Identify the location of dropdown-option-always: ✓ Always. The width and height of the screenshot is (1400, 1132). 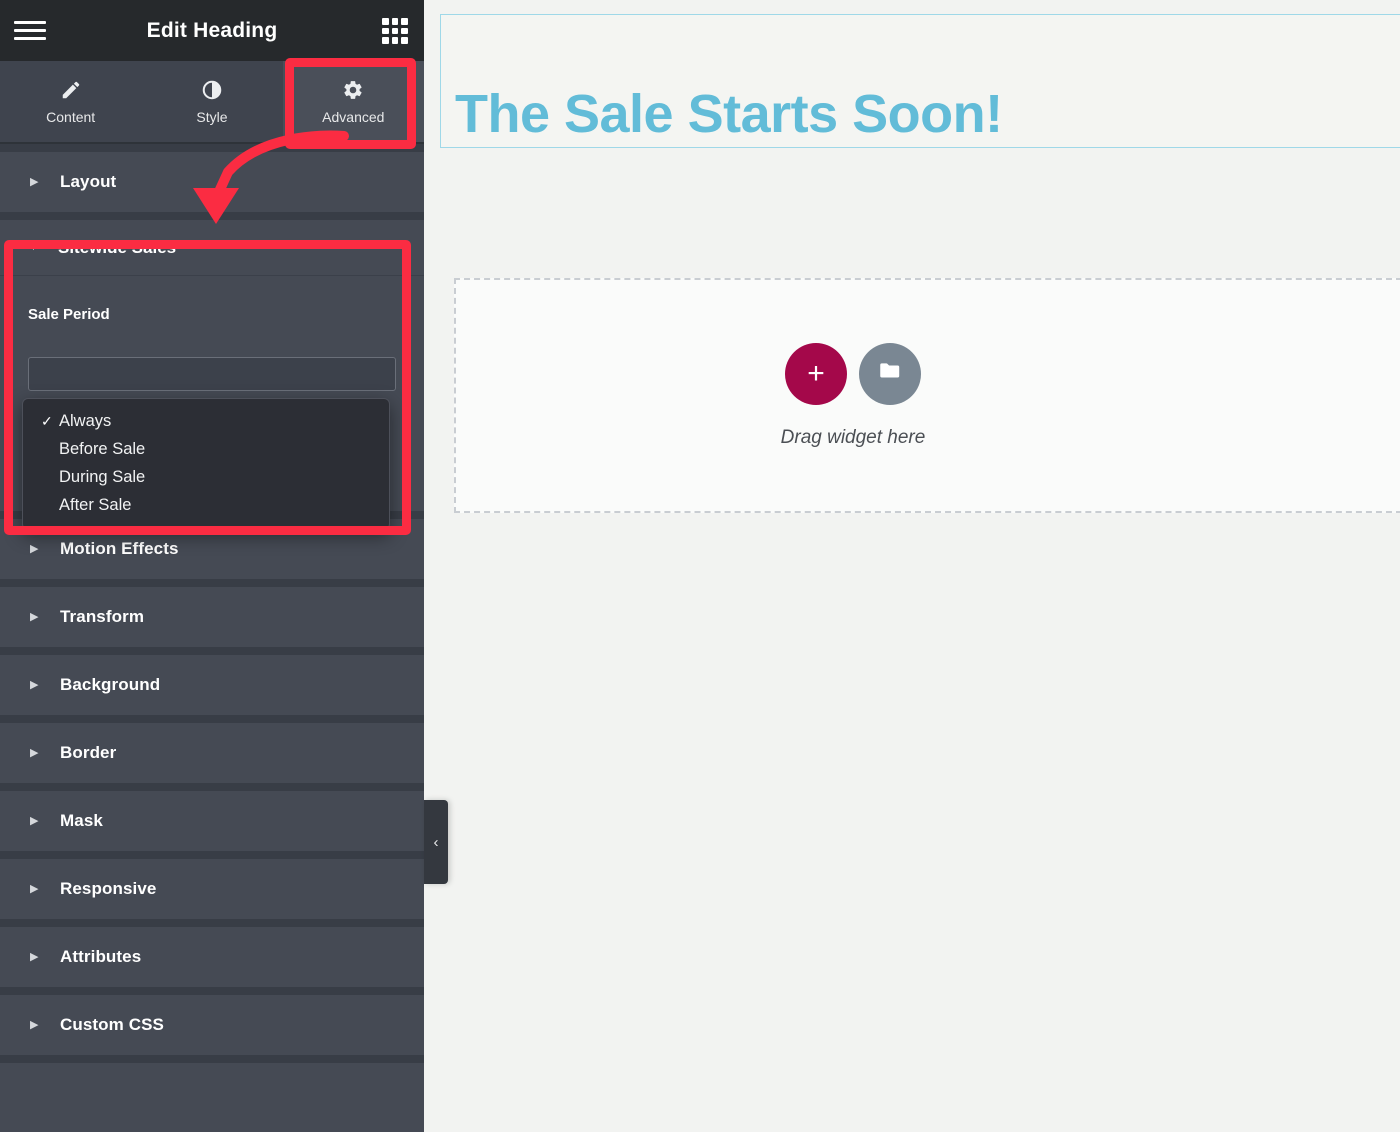
(206, 421).